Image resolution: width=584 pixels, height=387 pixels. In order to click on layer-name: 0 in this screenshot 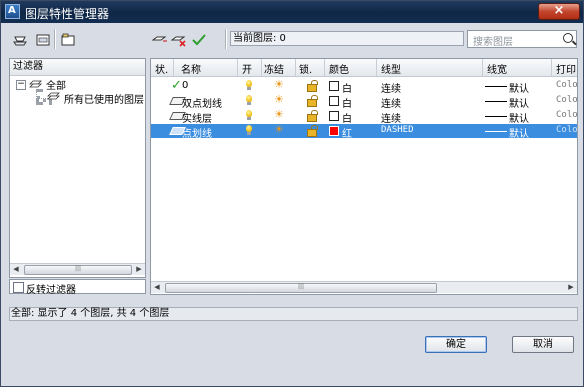, I will do `click(185, 85)`.